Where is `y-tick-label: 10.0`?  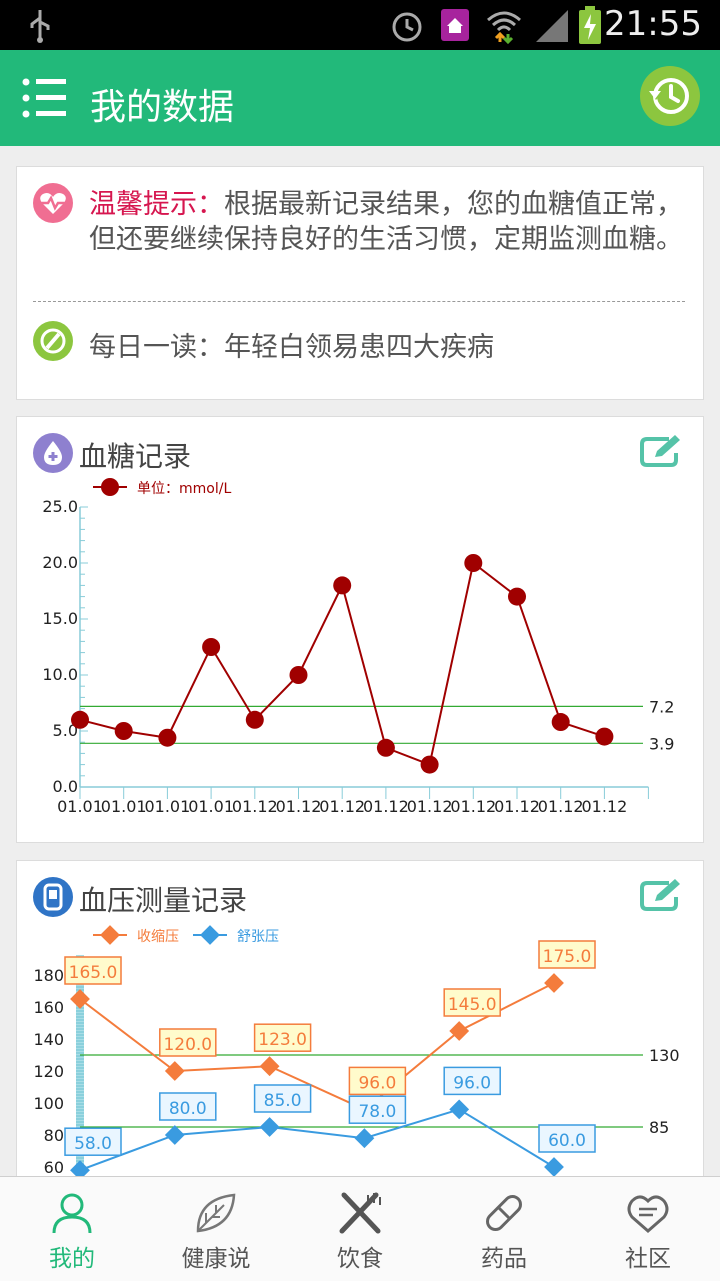
y-tick-label: 10.0 is located at coordinates (60, 674).